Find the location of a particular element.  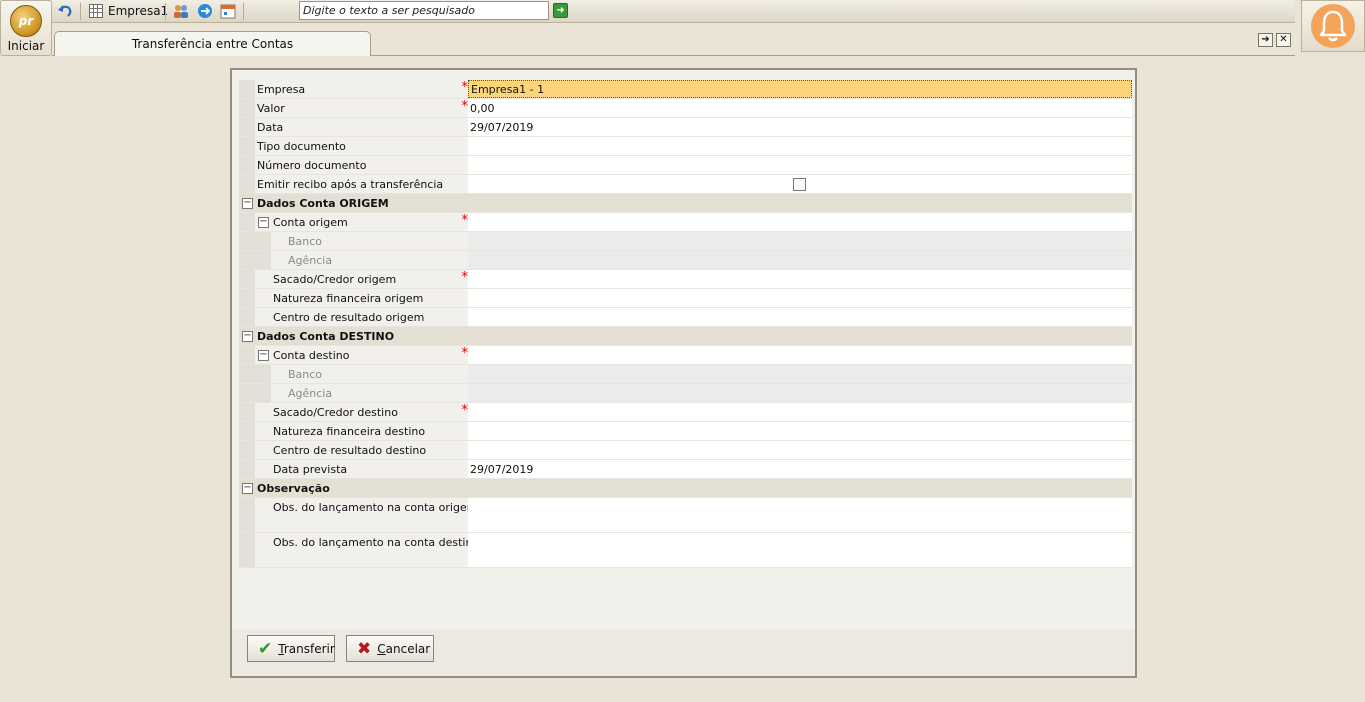

emitir-recibo-label: Emitir recibo após a transferência is located at coordinates (350, 184).